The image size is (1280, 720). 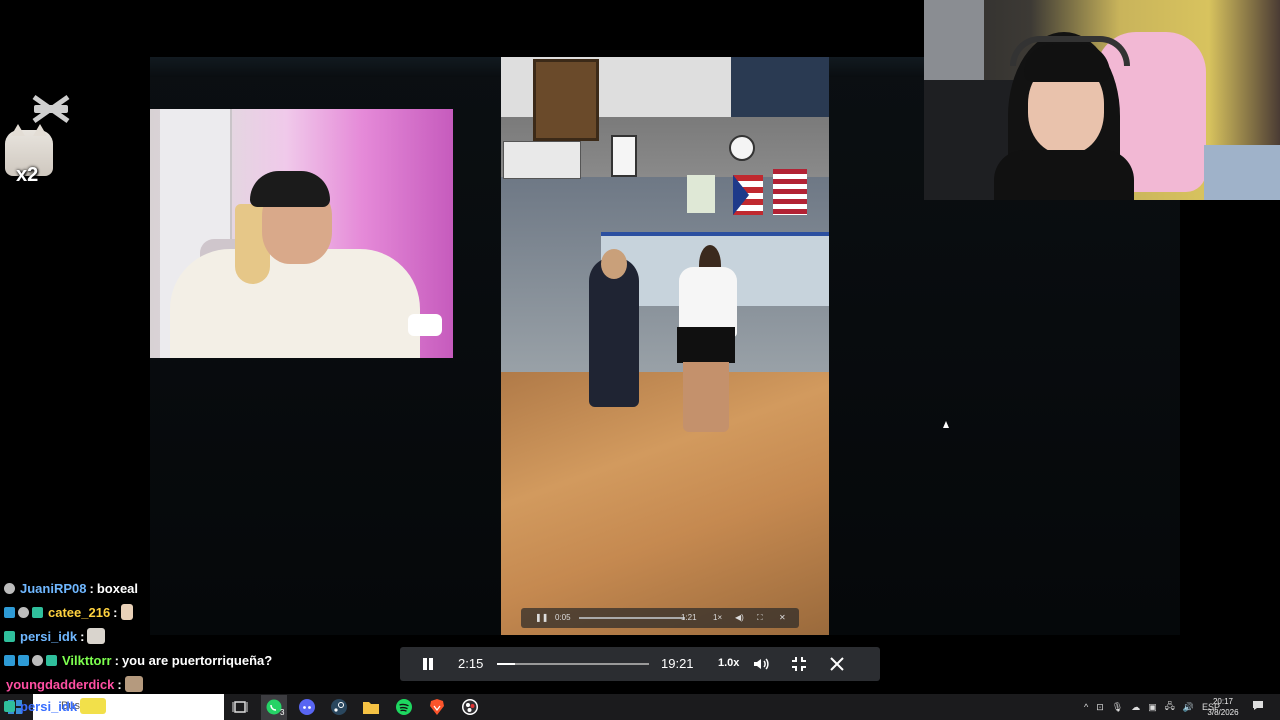 I want to click on chat-message: persi_idk :, so click(x=55, y=636).